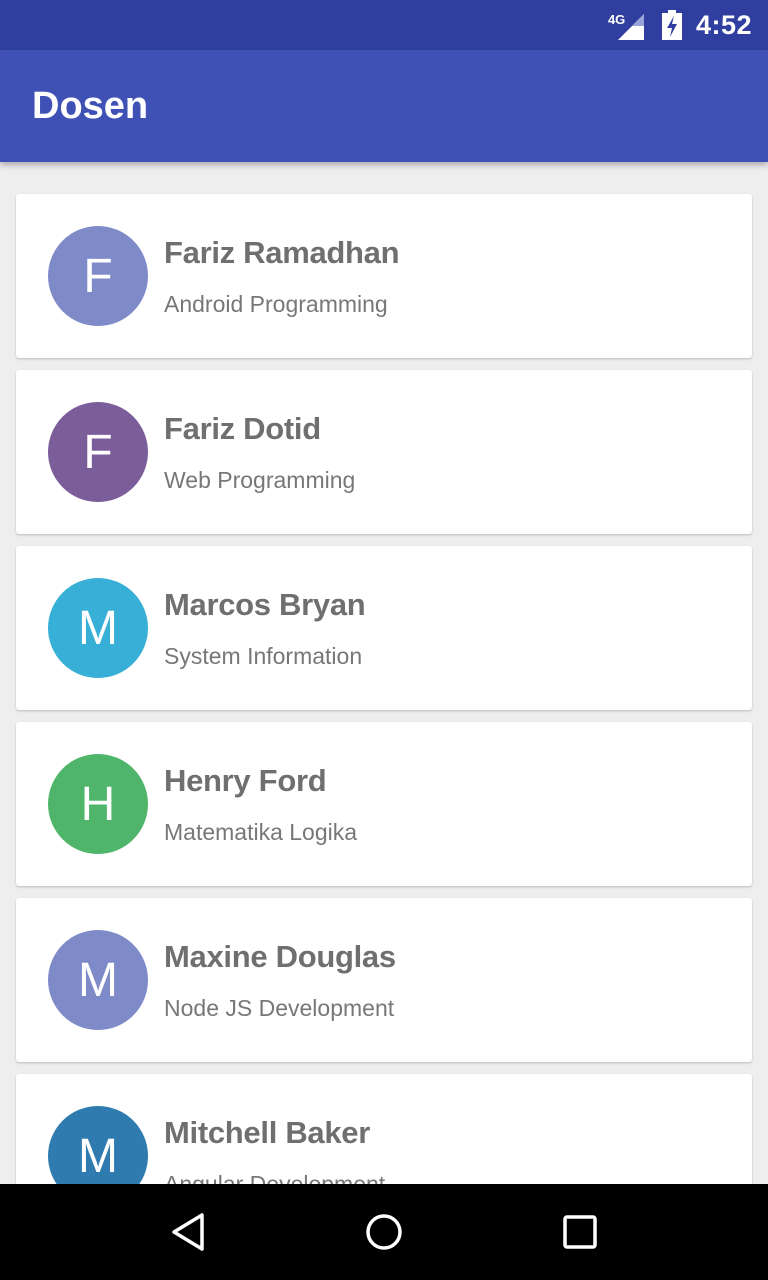 This screenshot has height=1280, width=768. Describe the element at coordinates (260, 479) in the screenshot. I see `lecturer-course: Web Programming` at that location.